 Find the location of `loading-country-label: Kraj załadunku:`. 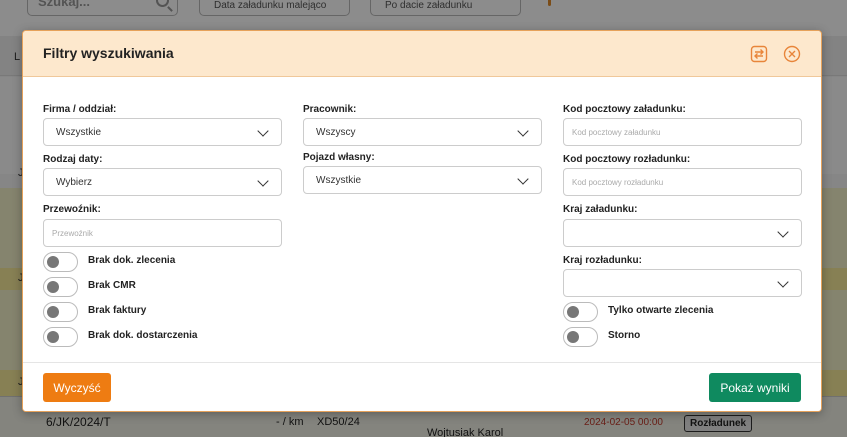

loading-country-label: Kraj załadunku: is located at coordinates (600, 209).